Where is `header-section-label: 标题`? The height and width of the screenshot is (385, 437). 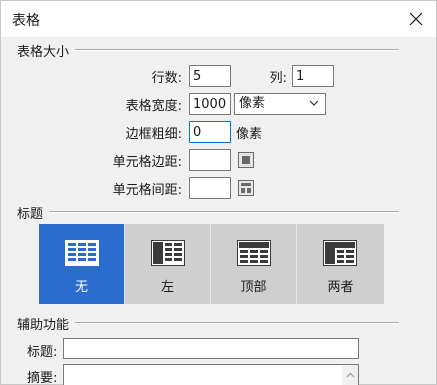 header-section-label: 标题 is located at coordinates (33, 212).